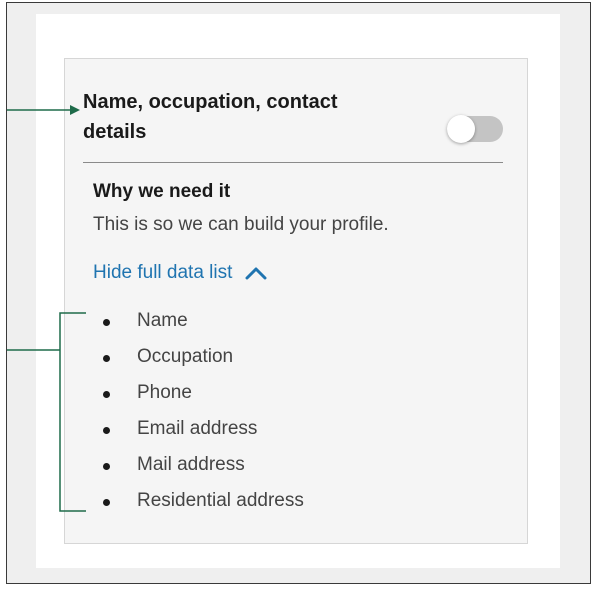 The width and height of the screenshot is (597, 590). What do you see at coordinates (46, 412) in the screenshot?
I see `data-list-bracket` at bounding box center [46, 412].